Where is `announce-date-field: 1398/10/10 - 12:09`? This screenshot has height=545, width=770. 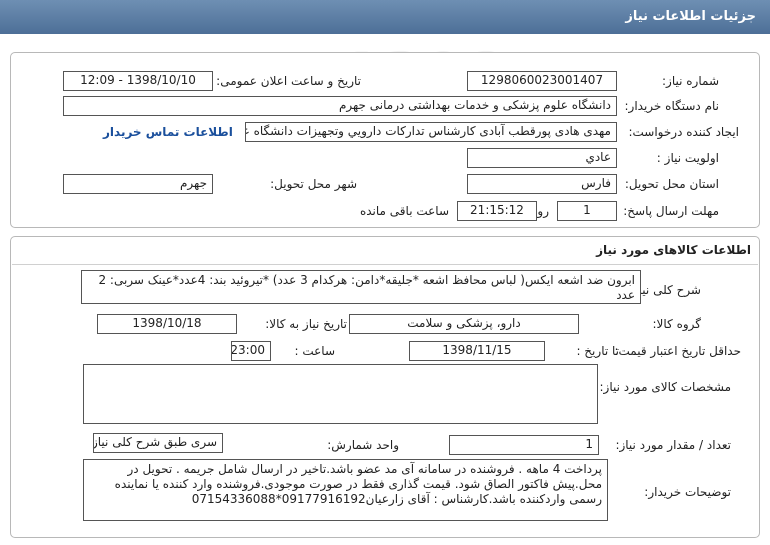 announce-date-field: 1398/10/10 - 12:09 is located at coordinates (138, 81).